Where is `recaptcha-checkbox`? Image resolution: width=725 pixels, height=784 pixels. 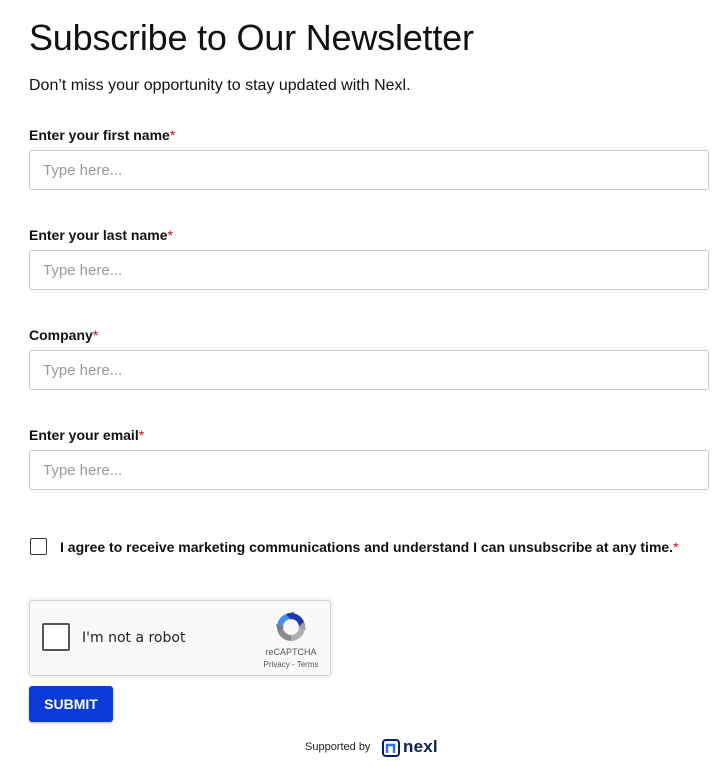
recaptcha-checkbox is located at coordinates (56, 637).